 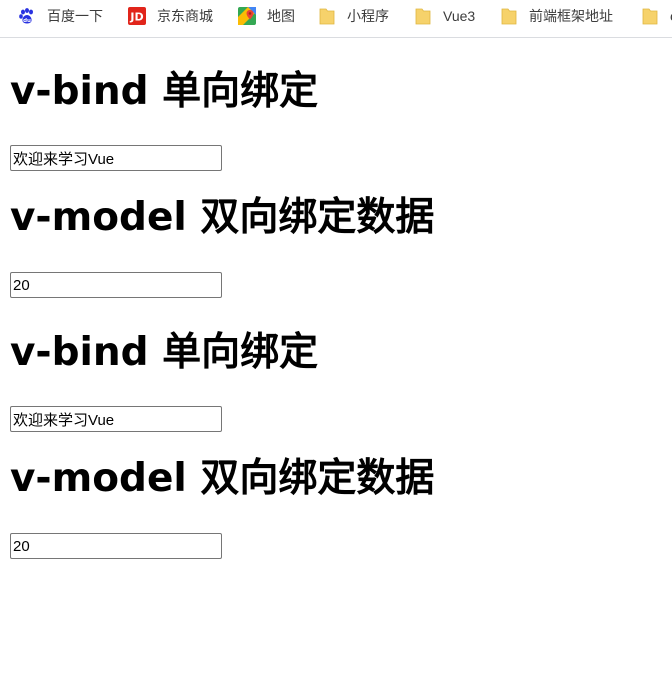 I want to click on bookmark-jd: JD 京东商城, so click(x=170, y=16).